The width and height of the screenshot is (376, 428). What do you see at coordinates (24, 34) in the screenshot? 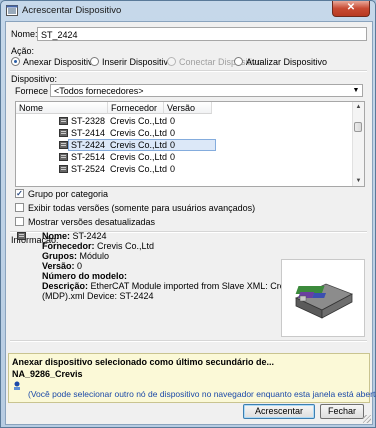
I see `name-label: Nome:` at bounding box center [24, 34].